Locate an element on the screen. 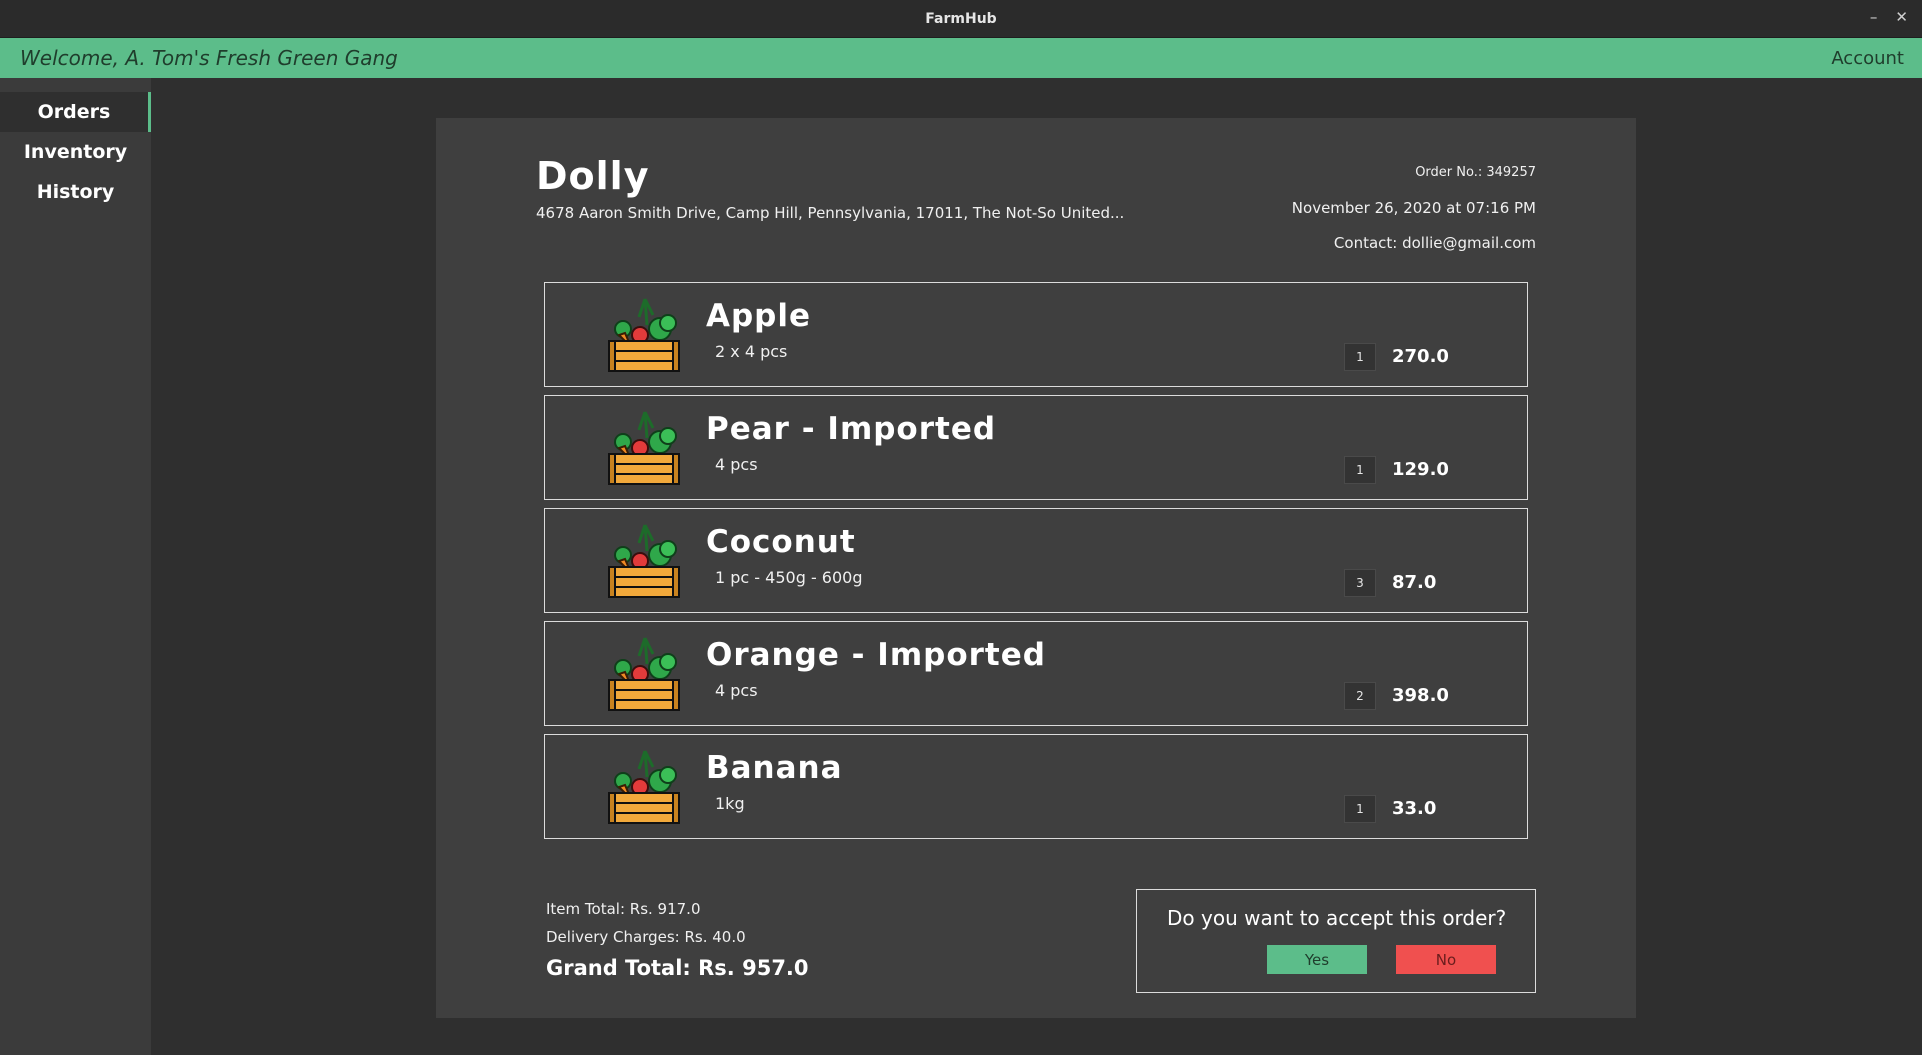 The width and height of the screenshot is (1922, 1055). item-unit: 1 pc - 450g - 600g is located at coordinates (789, 577).